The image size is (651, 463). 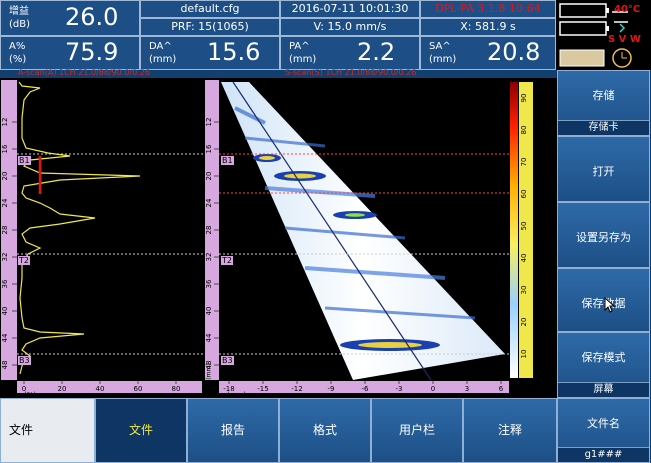 What do you see at coordinates (603, 95) in the screenshot?
I see `store-label: 存储` at bounding box center [603, 95].